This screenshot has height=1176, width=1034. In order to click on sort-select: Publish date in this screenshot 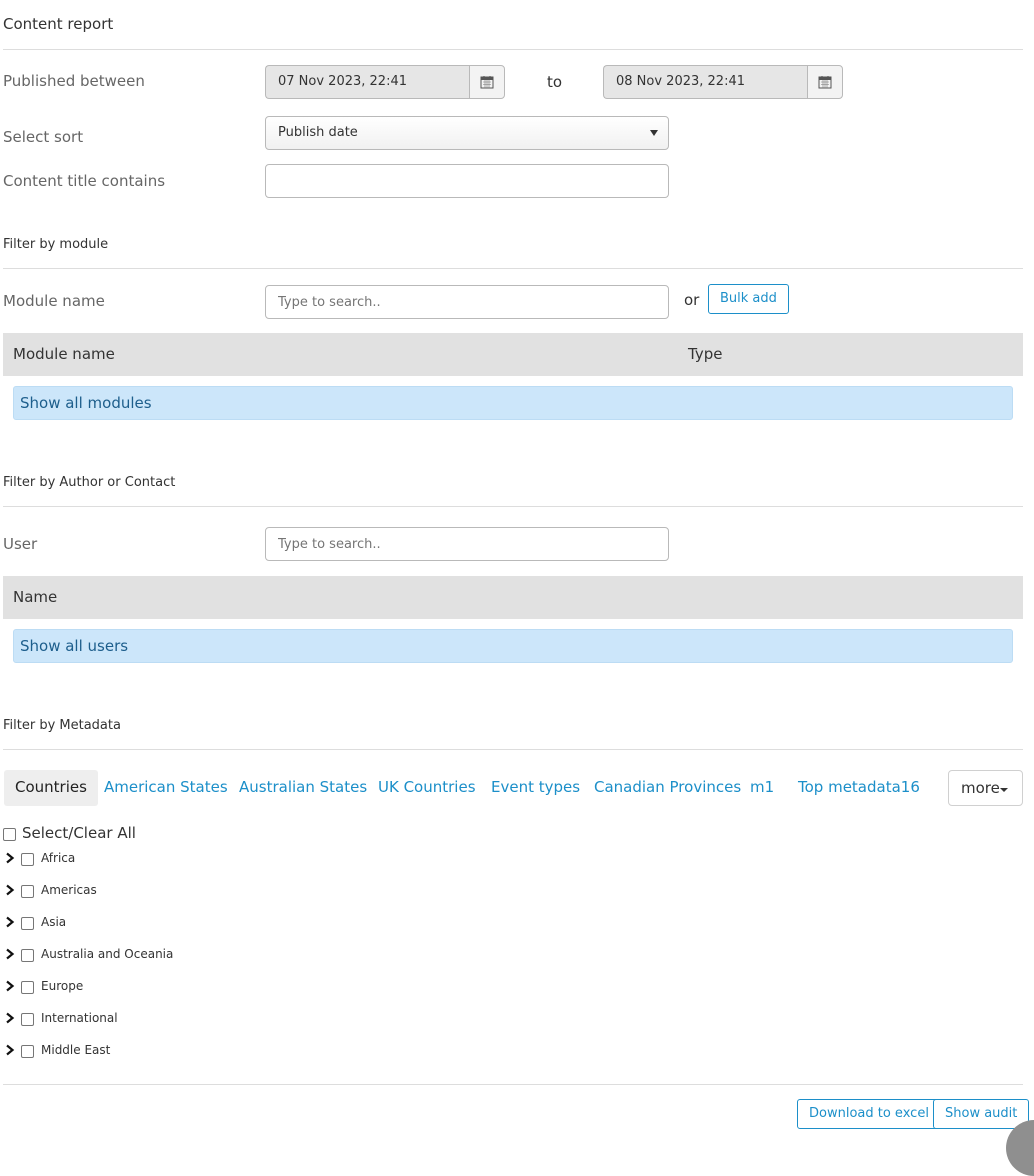, I will do `click(467, 133)`.